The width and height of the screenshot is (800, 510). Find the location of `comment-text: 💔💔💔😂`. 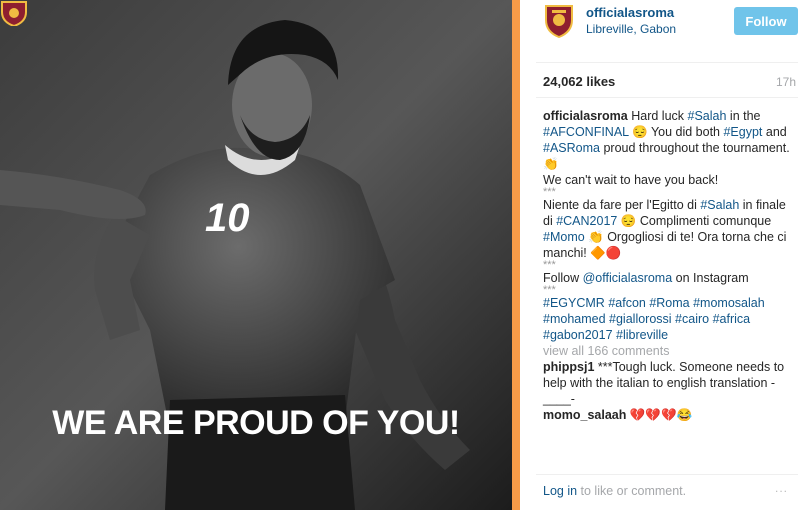

comment-text: 💔💔💔😂 is located at coordinates (659, 415).